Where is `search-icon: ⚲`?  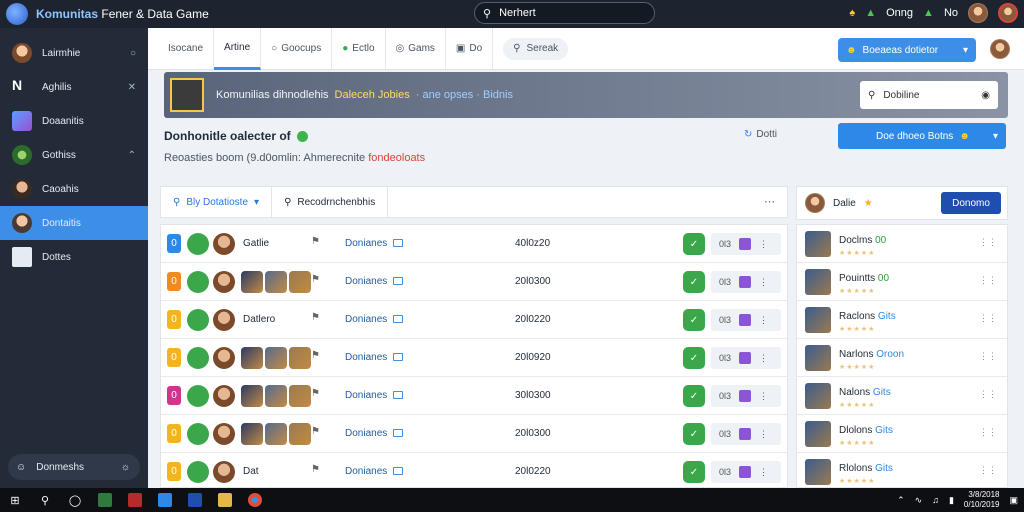
search-icon: ⚲ is located at coordinates (45, 500).